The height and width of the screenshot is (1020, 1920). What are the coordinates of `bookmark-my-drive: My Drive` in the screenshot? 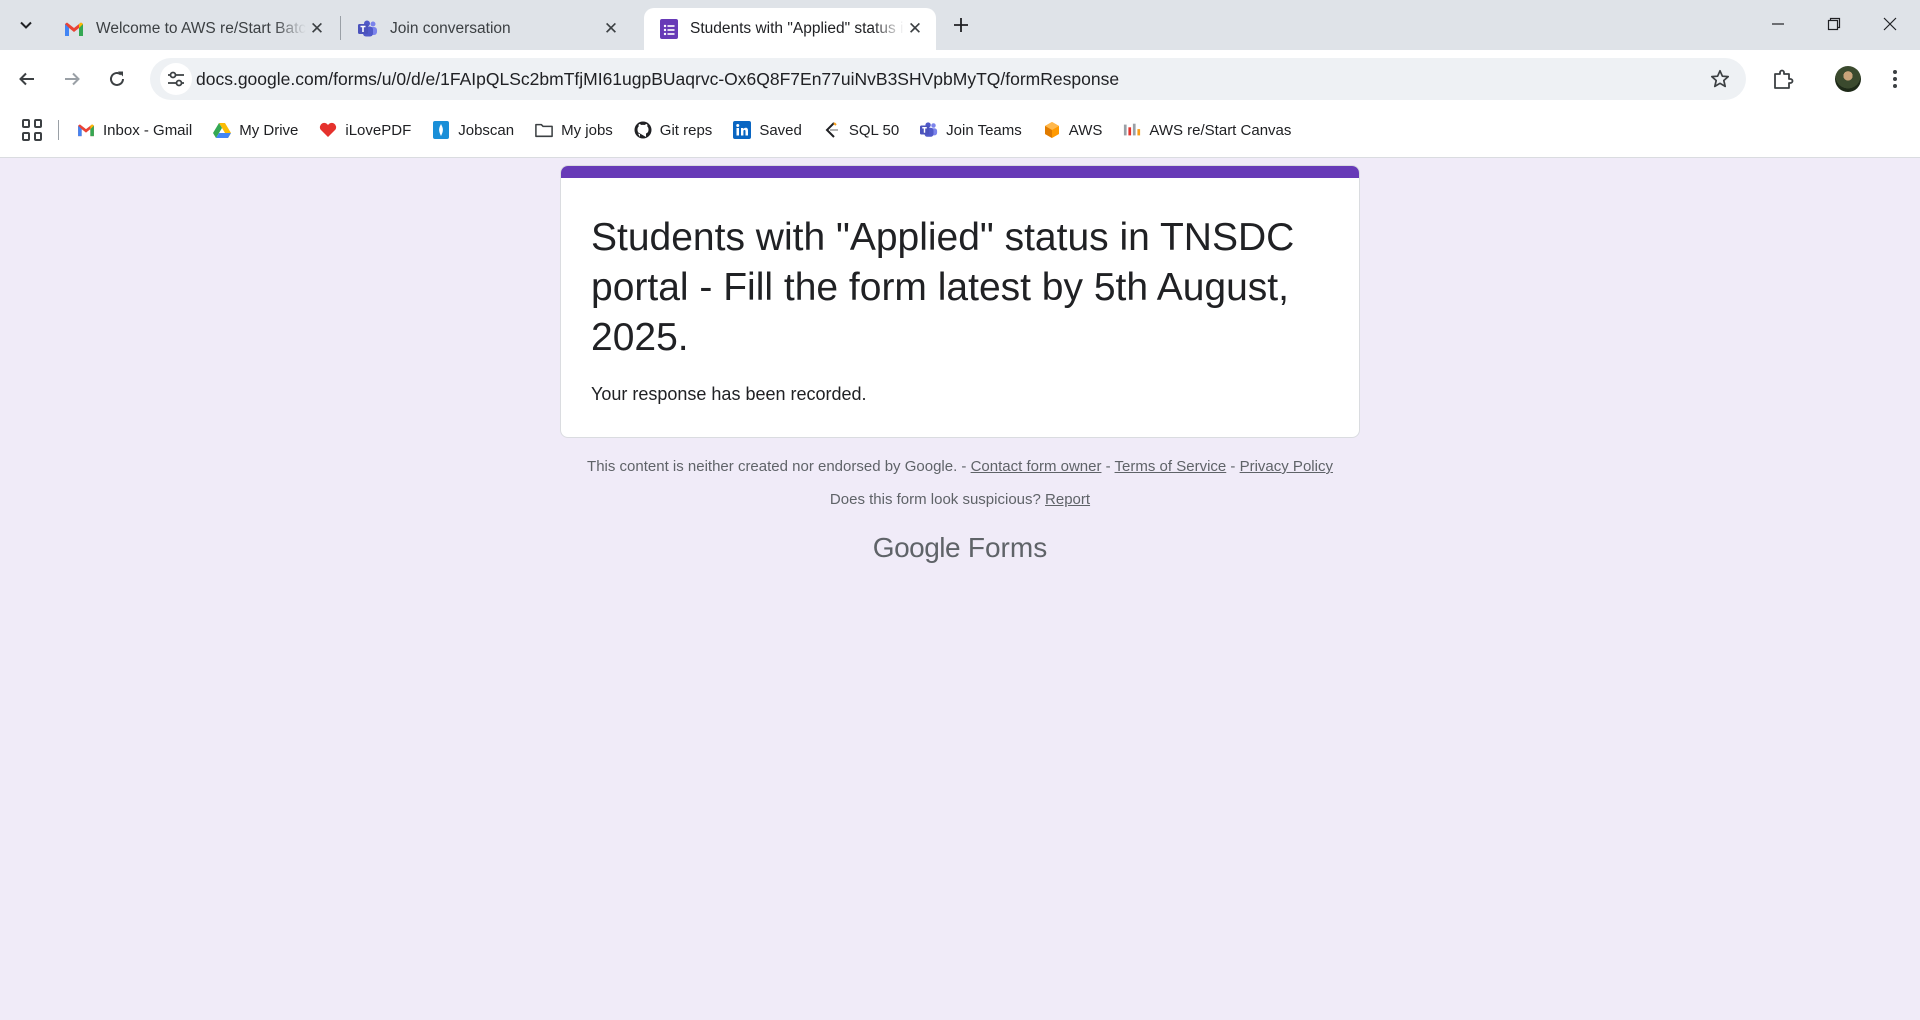 It's located at (255, 130).